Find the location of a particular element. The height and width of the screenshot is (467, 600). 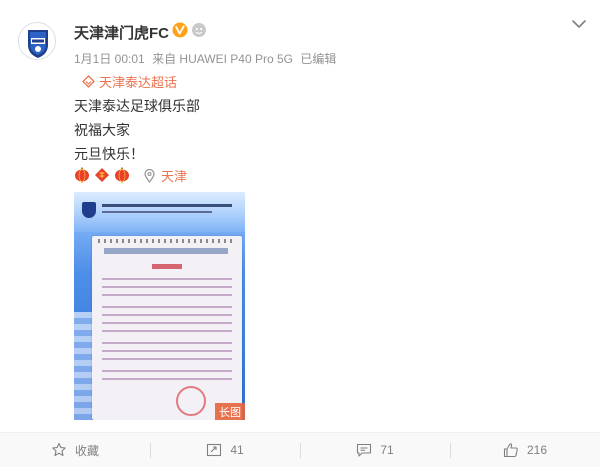

post-long-image: 长图 is located at coordinates (159, 306).